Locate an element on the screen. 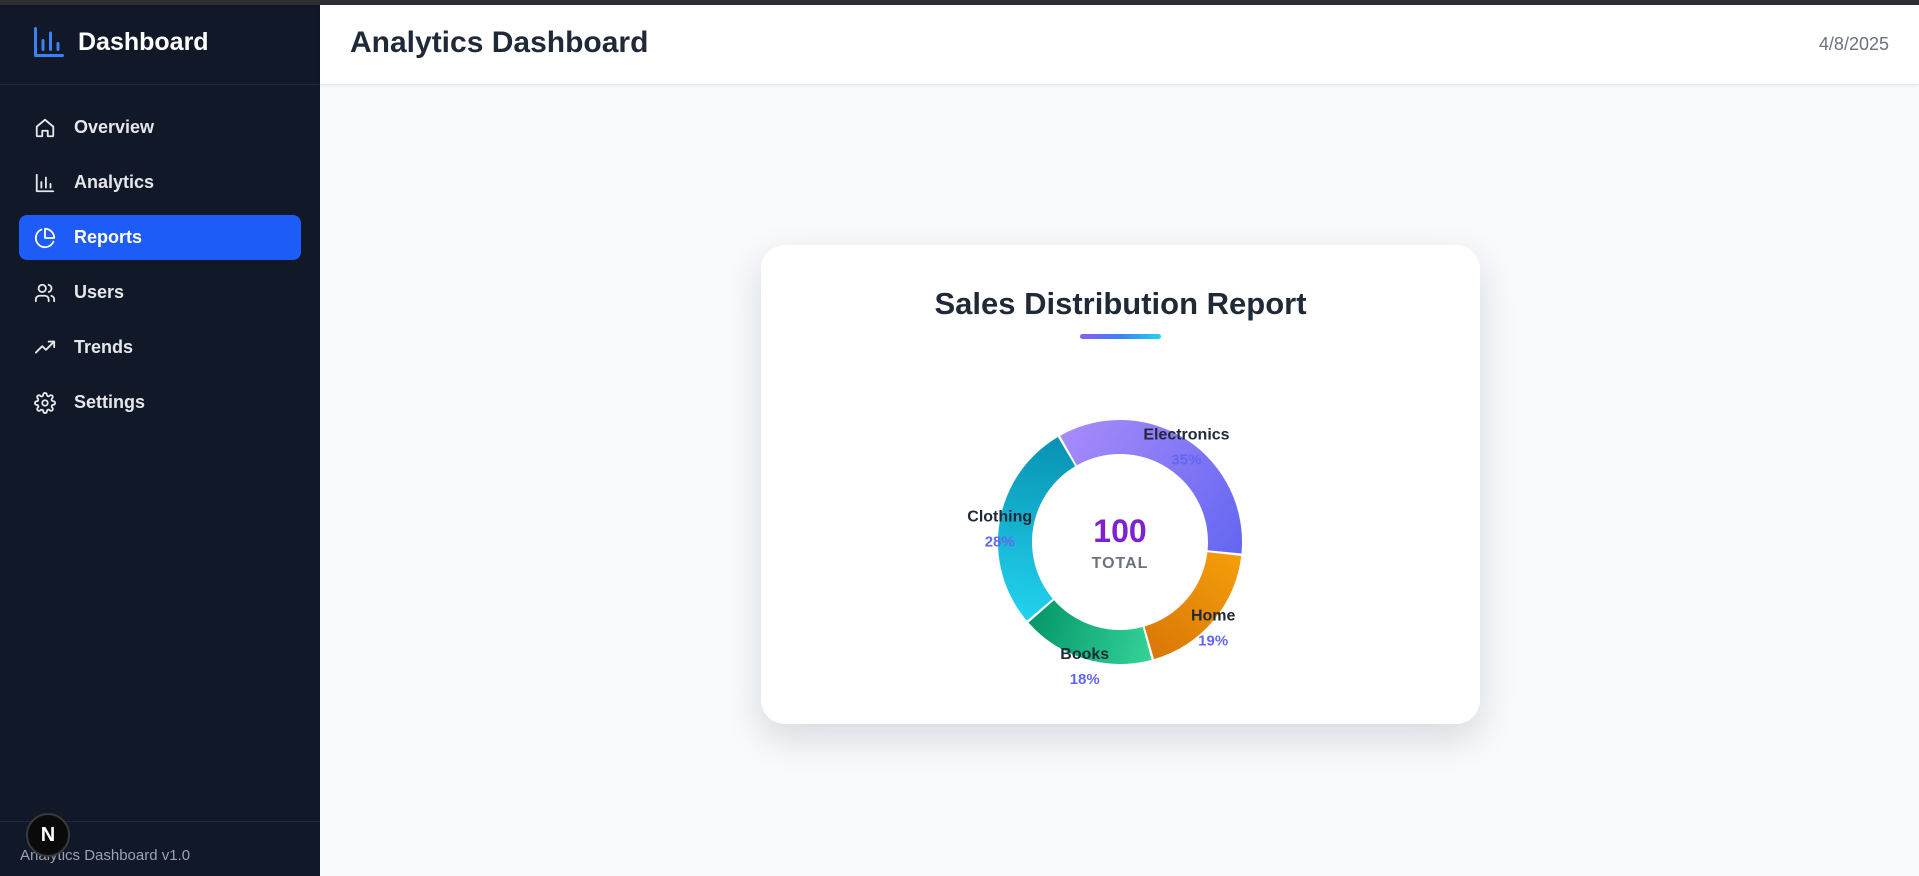 Image resolution: width=1919 pixels, height=876 pixels. pie-chart-icon is located at coordinates (45, 238).